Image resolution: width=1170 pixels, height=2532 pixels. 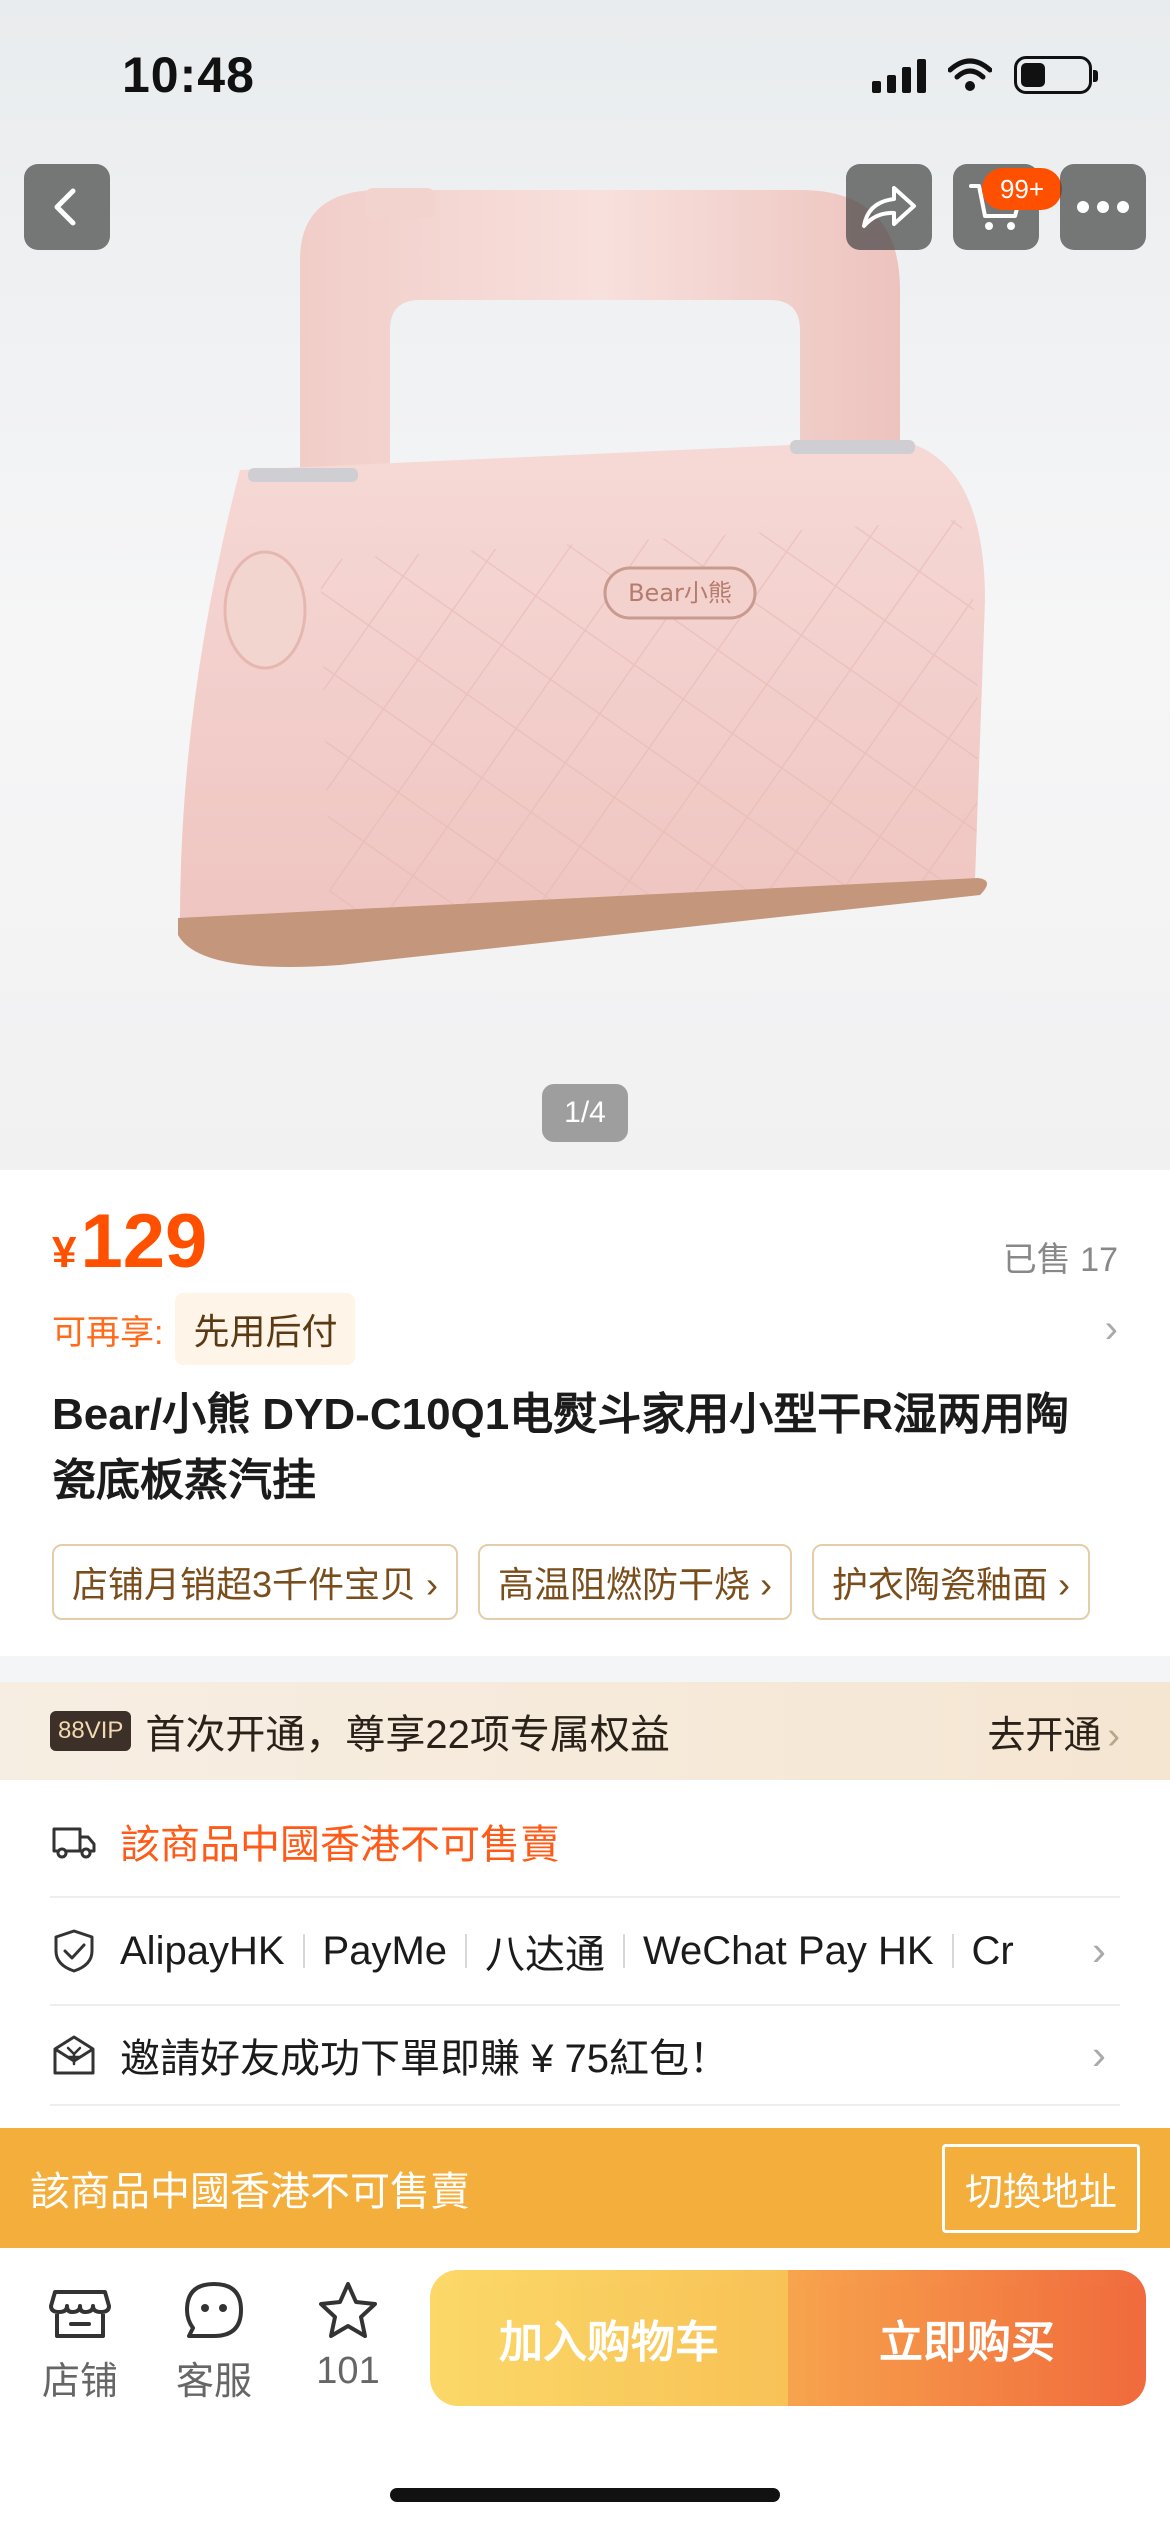 I want to click on vip-cta-label: 去开通, so click(x=1044, y=1735).